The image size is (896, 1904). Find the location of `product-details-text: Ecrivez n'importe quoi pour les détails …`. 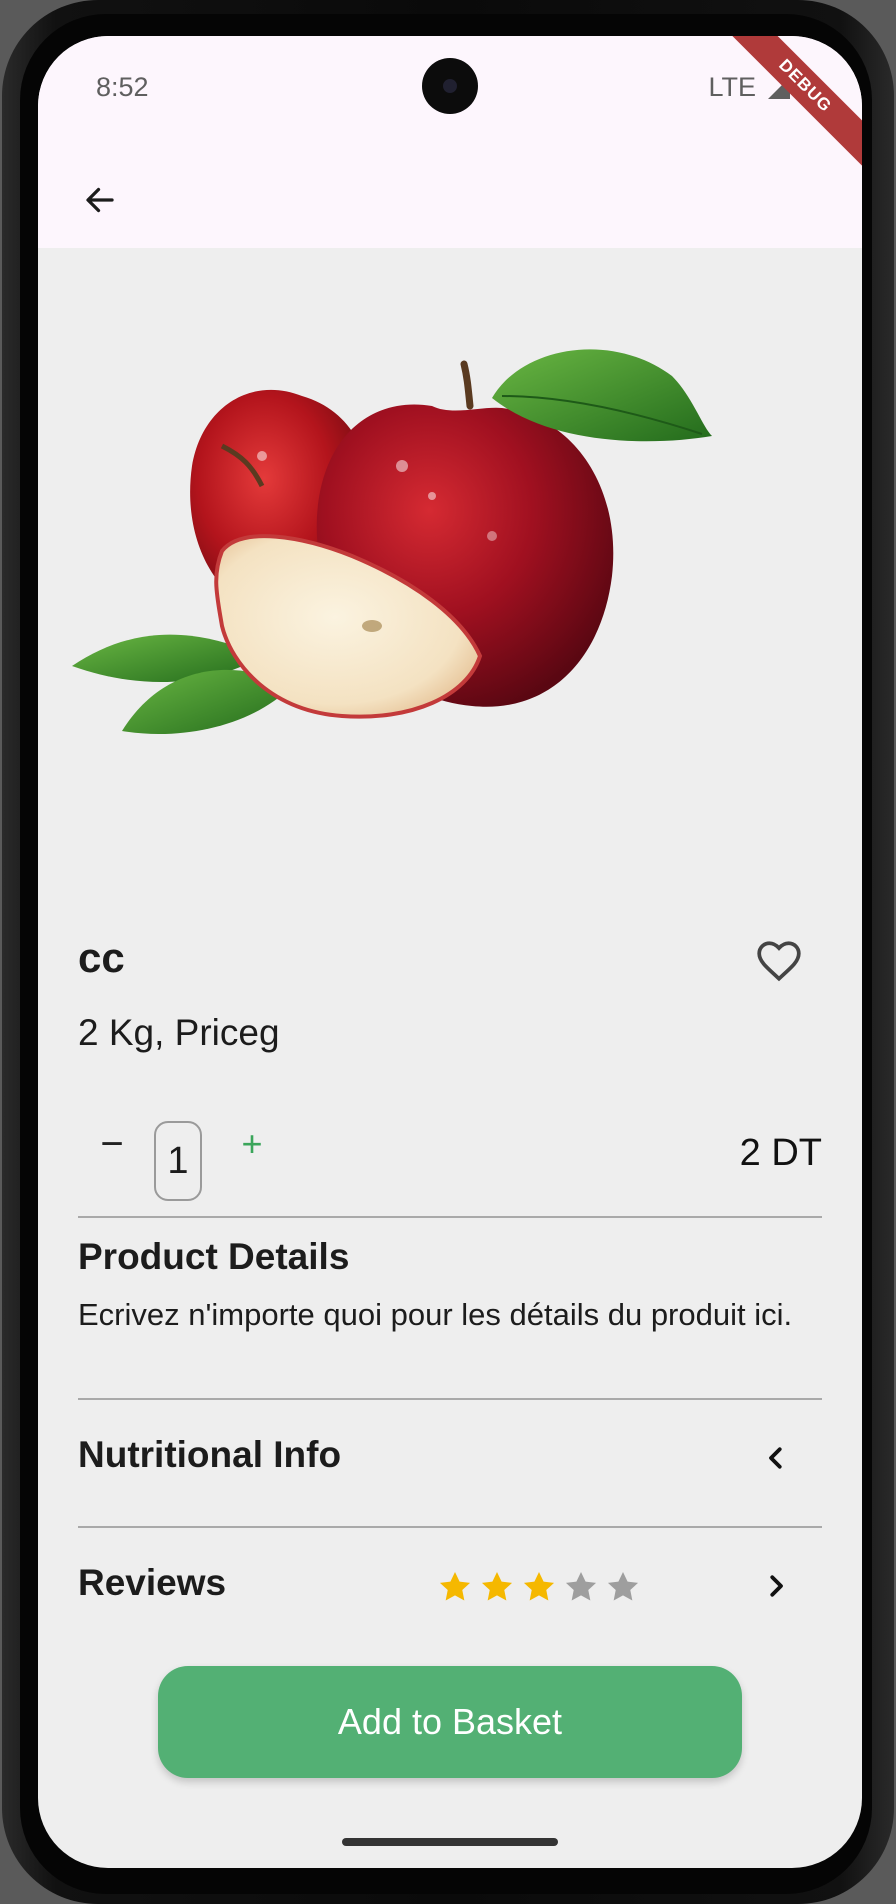

product-details-text: Ecrivez n'importe quoi pour les détails … is located at coordinates (435, 1314).